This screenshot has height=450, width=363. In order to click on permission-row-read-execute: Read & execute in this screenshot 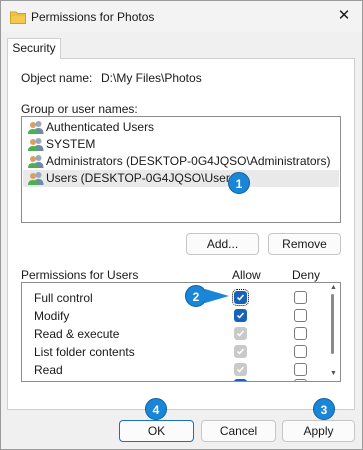, I will do `click(172, 334)`.